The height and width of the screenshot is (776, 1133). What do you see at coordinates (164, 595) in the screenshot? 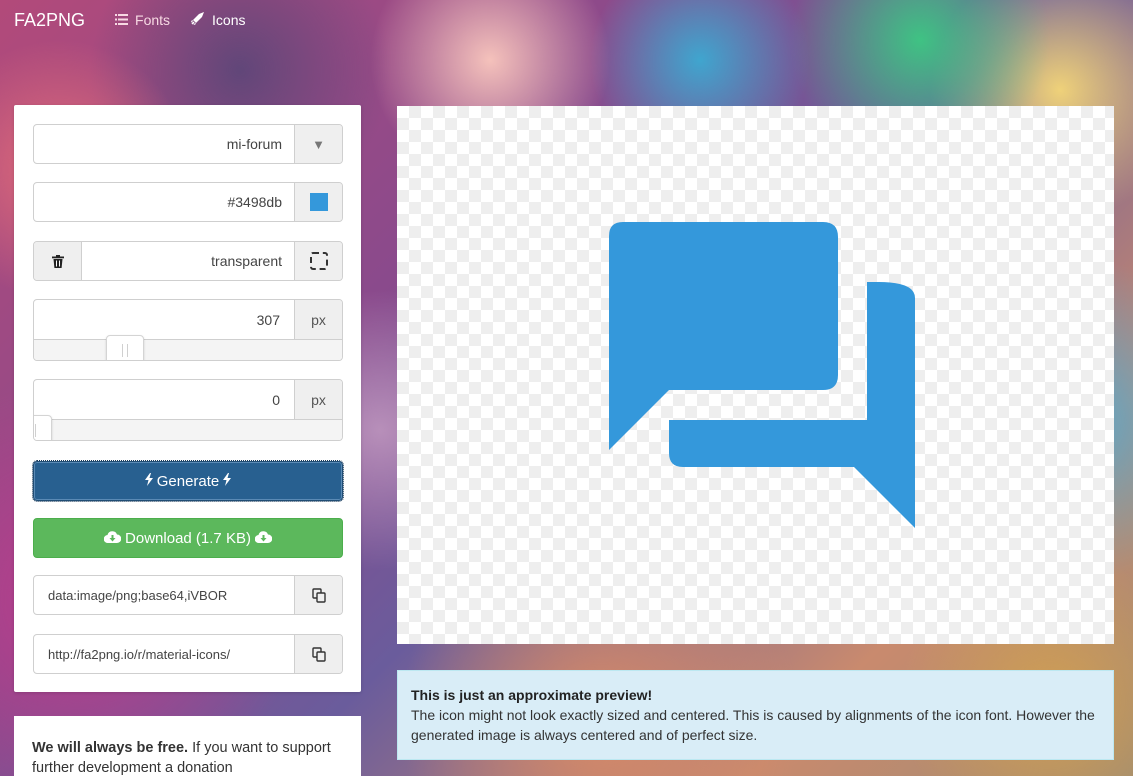
I see `data-uri-value: data:image/png;base64,iVBOR` at bounding box center [164, 595].